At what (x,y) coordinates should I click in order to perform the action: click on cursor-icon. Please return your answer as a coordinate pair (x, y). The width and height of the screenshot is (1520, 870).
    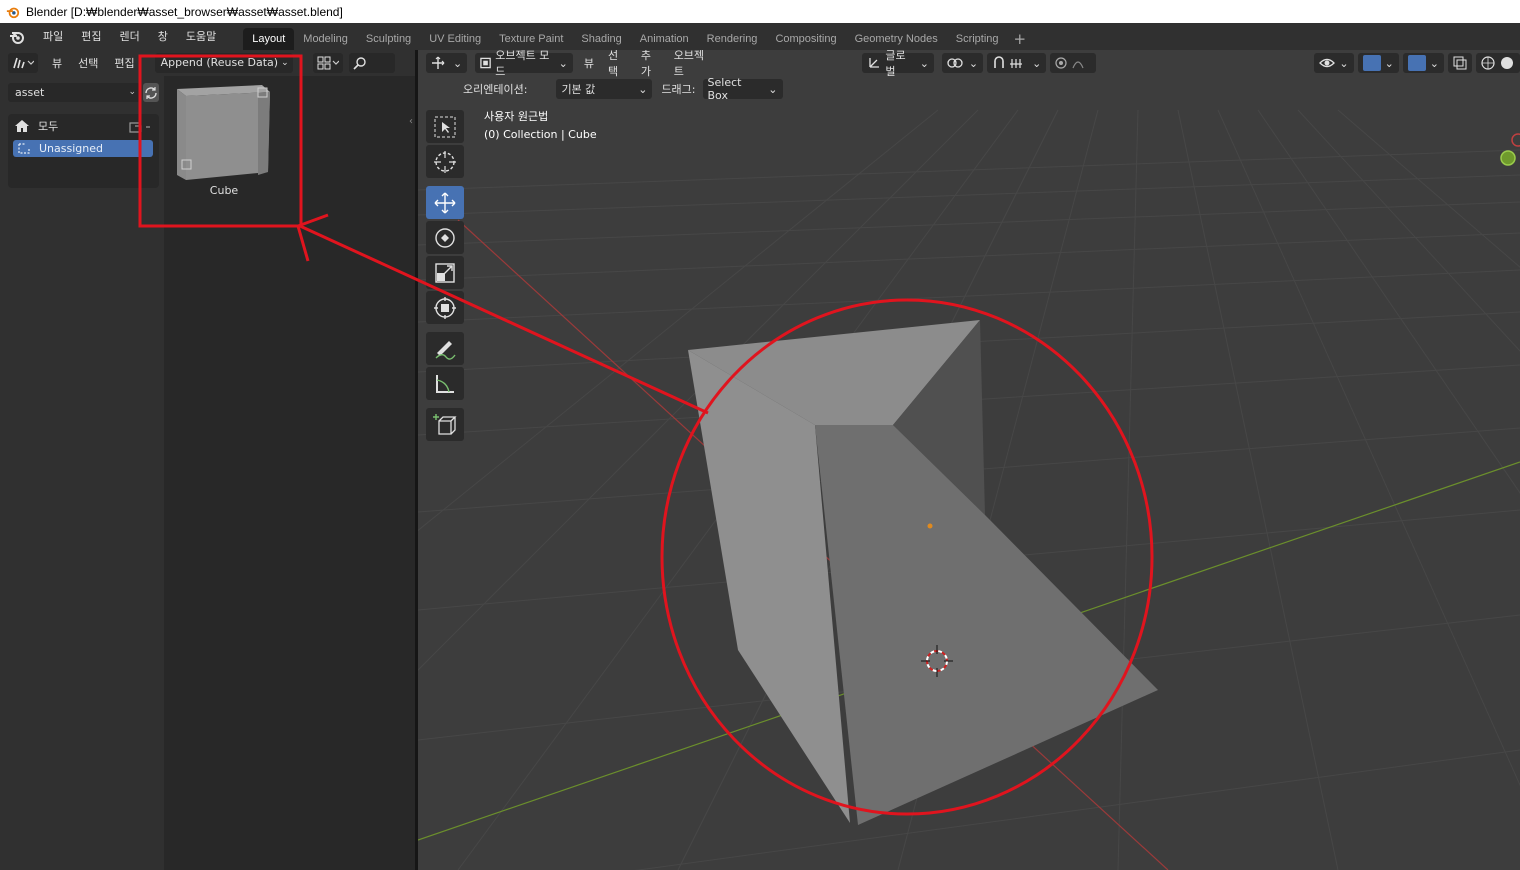
    Looking at the image, I should click on (445, 161).